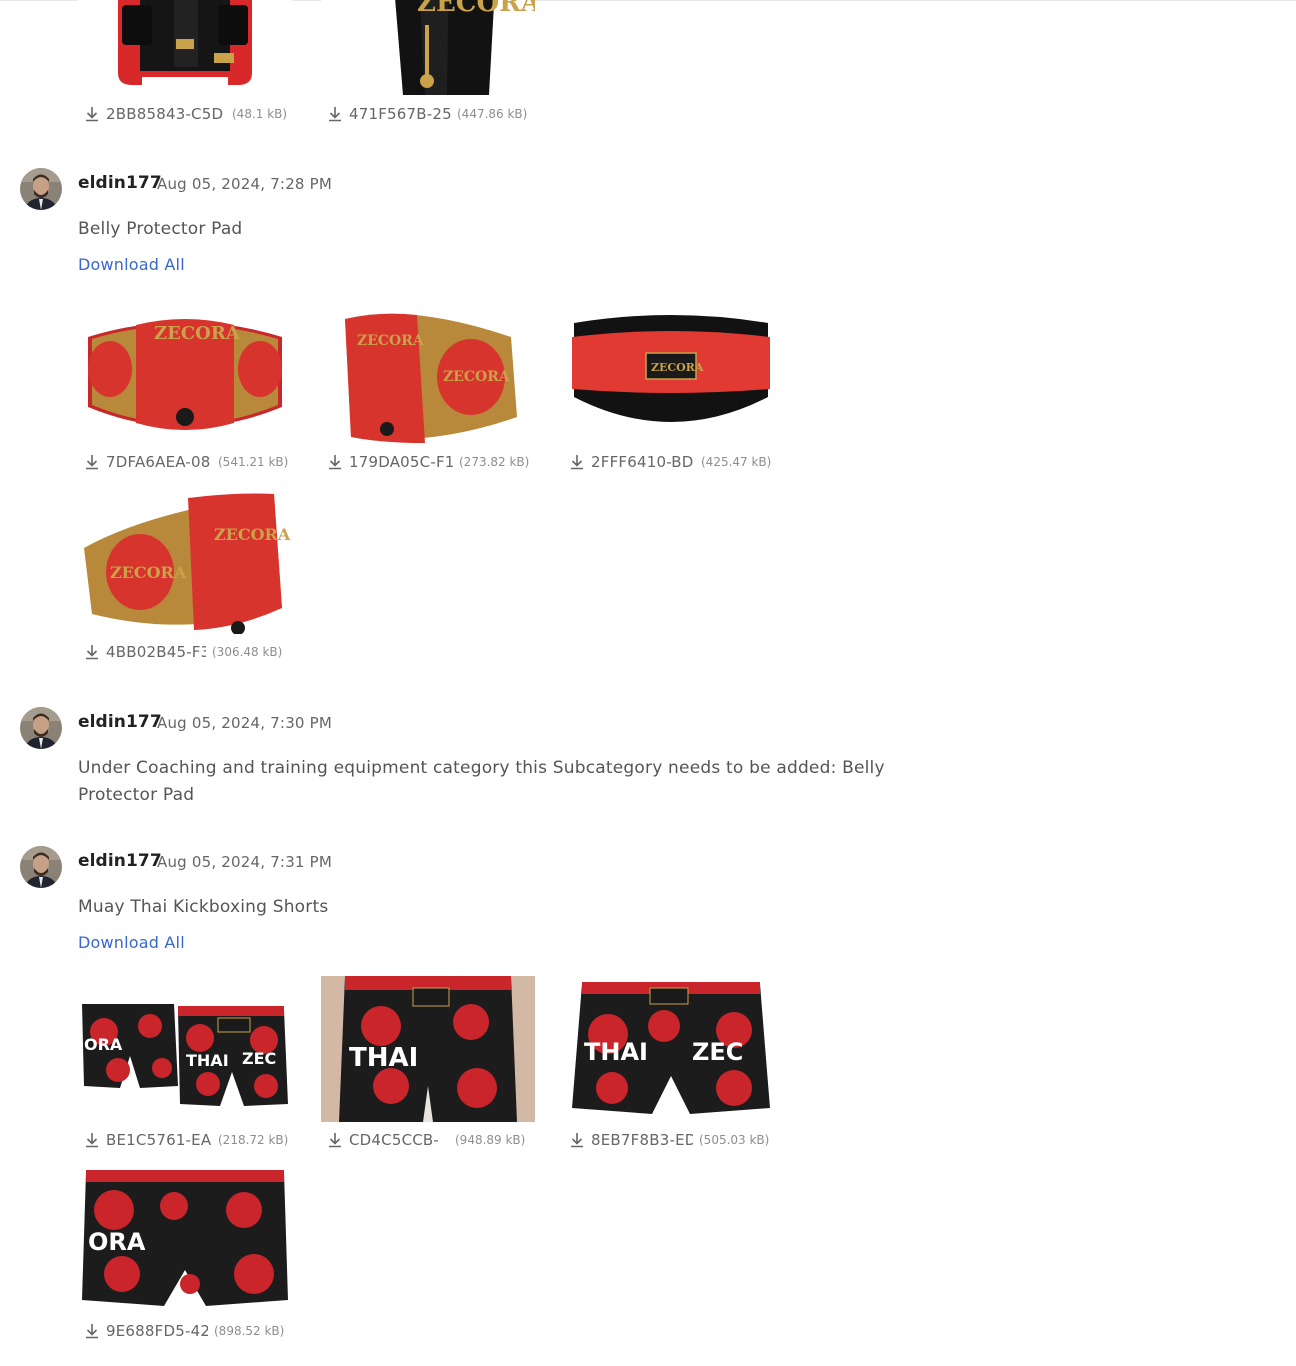 This screenshot has height=1366, width=1296. I want to click on muay-thai-shorts-image: ORA THAI ZEC, so click(185, 1049).